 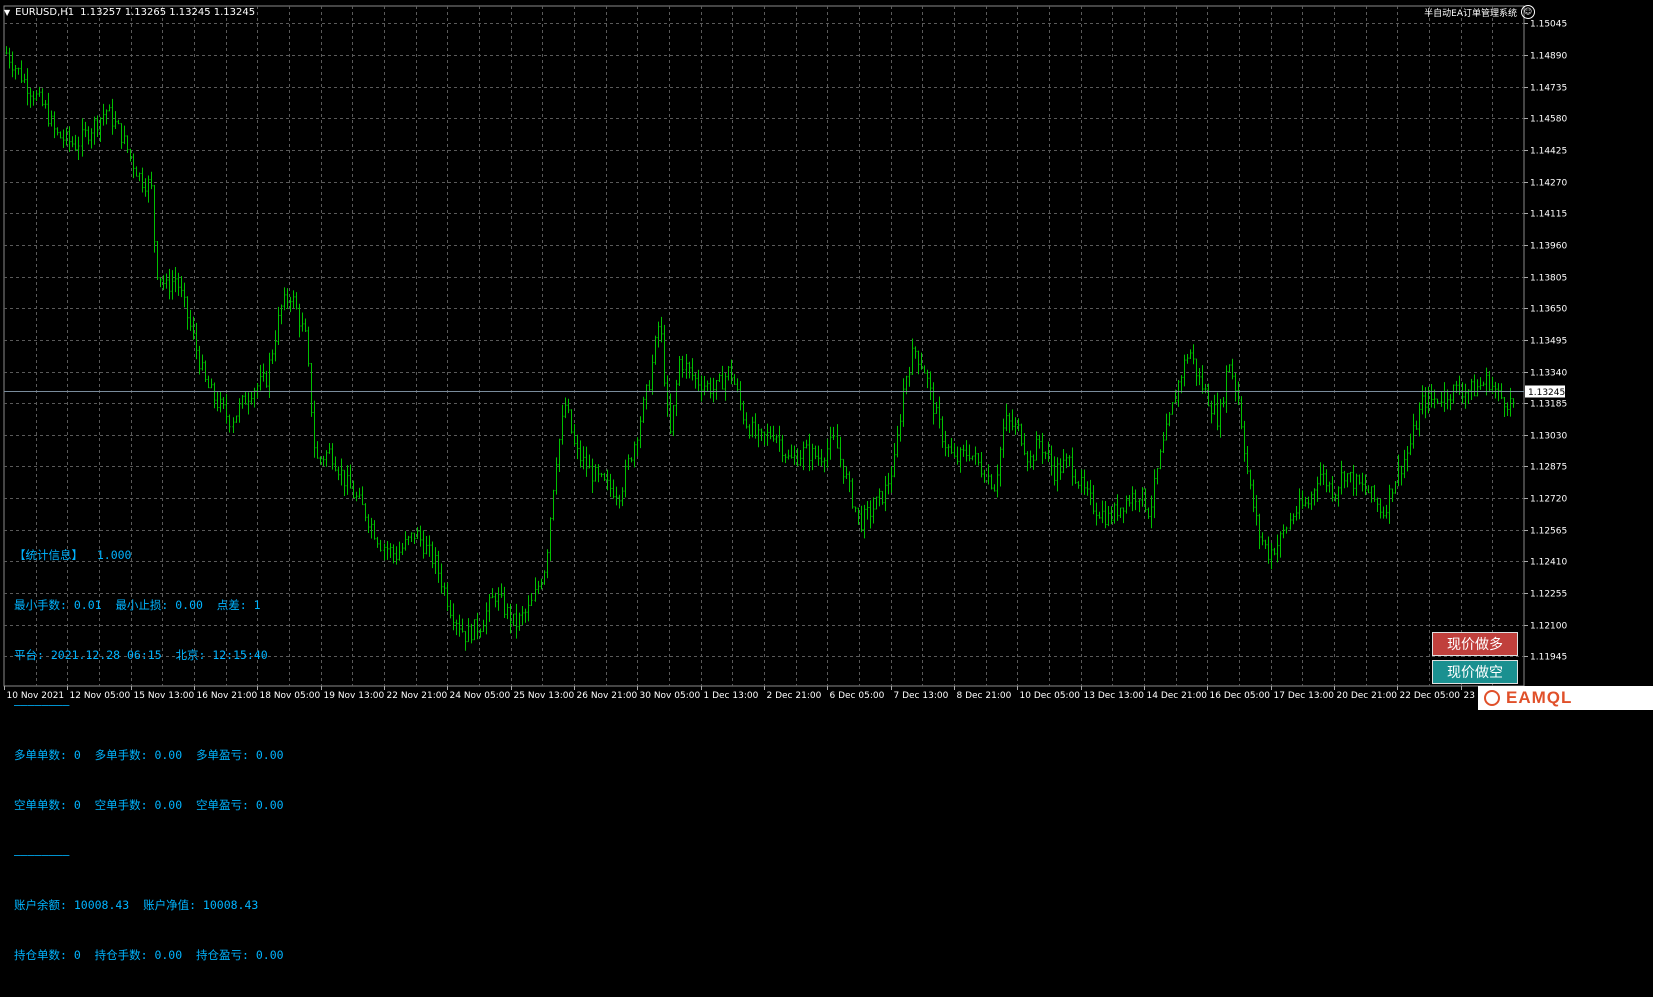 I want to click on x-tick-label: 30 Nov 05:00, so click(x=670, y=696).